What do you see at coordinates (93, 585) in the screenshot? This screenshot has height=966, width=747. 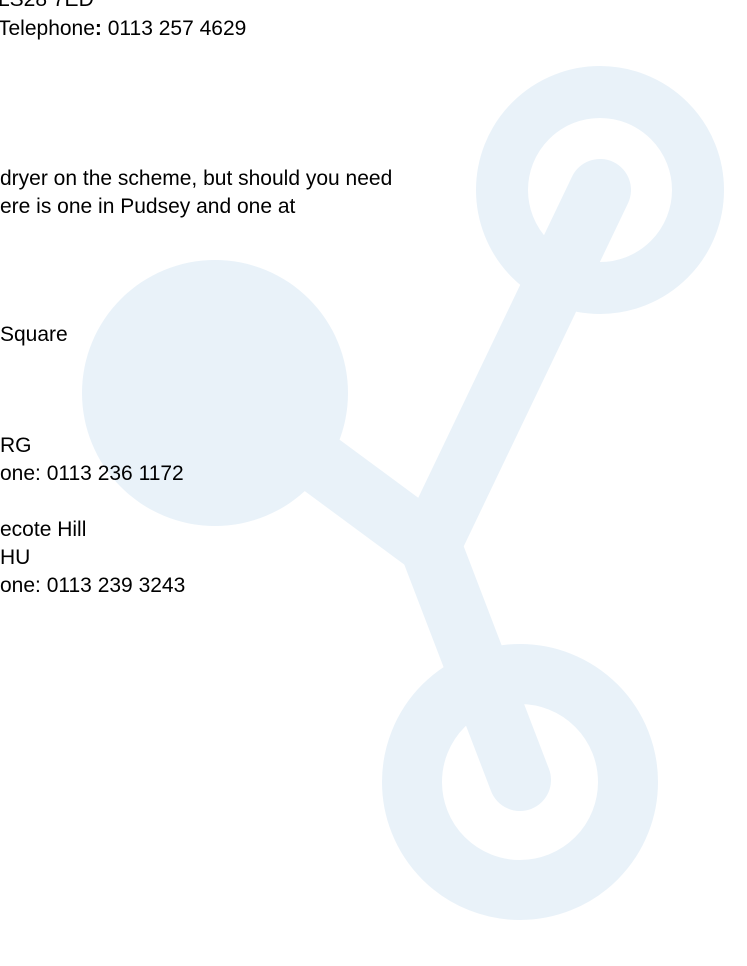 I see `launderette-2-phone: one: 0113 239 3243` at bounding box center [93, 585].